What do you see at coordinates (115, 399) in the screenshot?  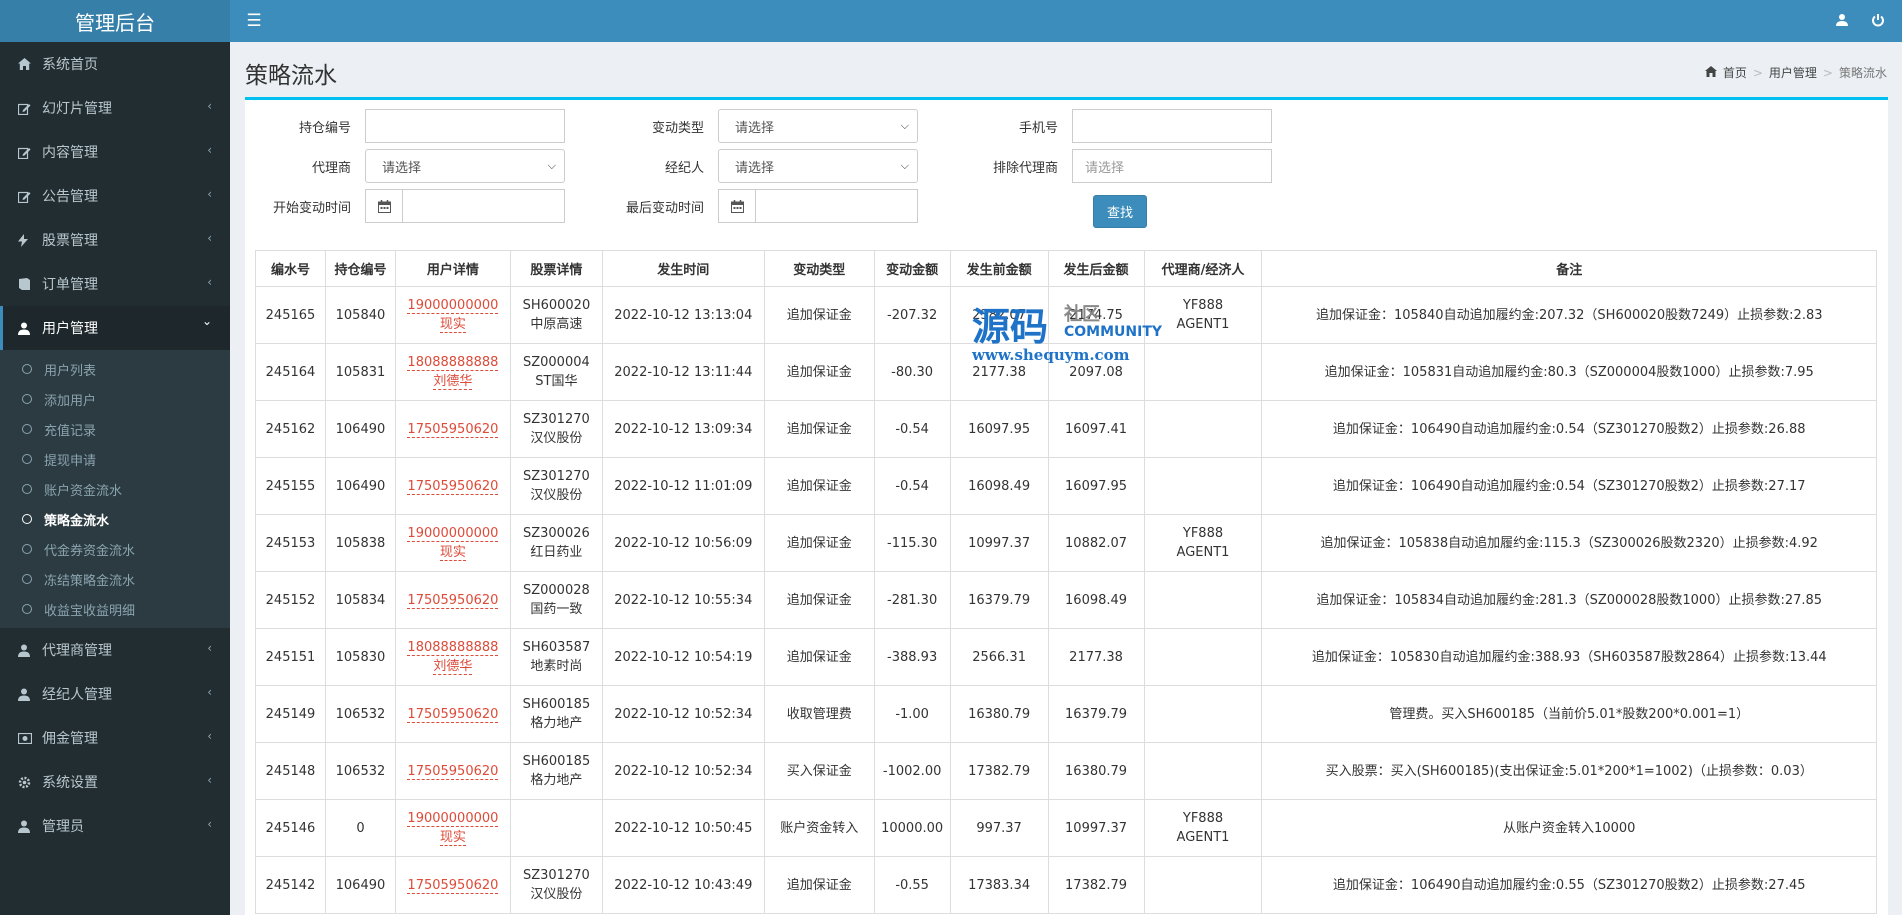 I see `submenu-item: 添加用户` at bounding box center [115, 399].